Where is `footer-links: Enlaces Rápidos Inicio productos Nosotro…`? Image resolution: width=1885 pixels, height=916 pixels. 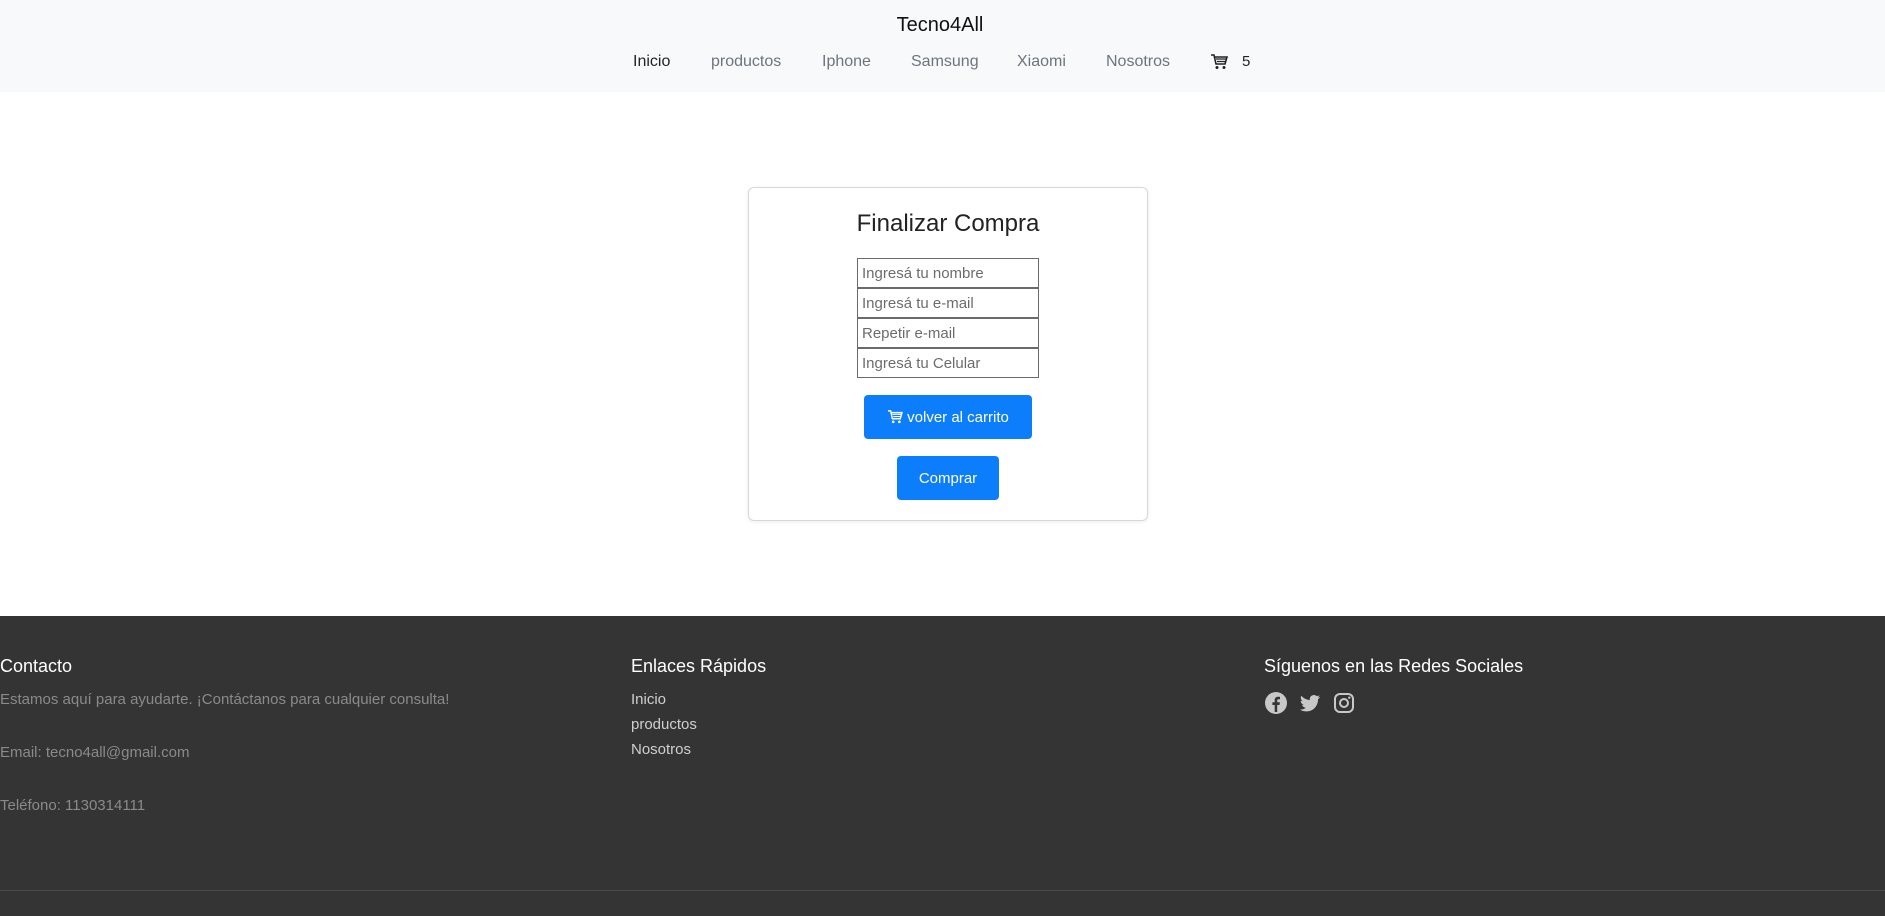
footer-links: Enlaces Rápidos Inicio productos Nosotro… is located at coordinates (698, 711).